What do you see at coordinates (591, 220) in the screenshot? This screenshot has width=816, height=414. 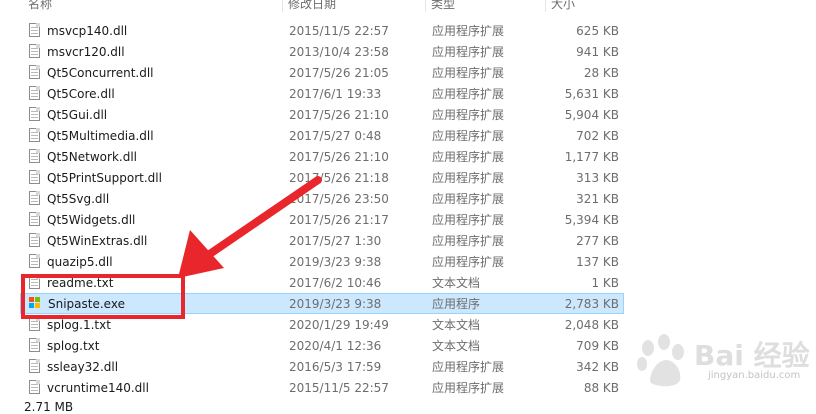 I see `file-size-cell: 5,394 KB` at bounding box center [591, 220].